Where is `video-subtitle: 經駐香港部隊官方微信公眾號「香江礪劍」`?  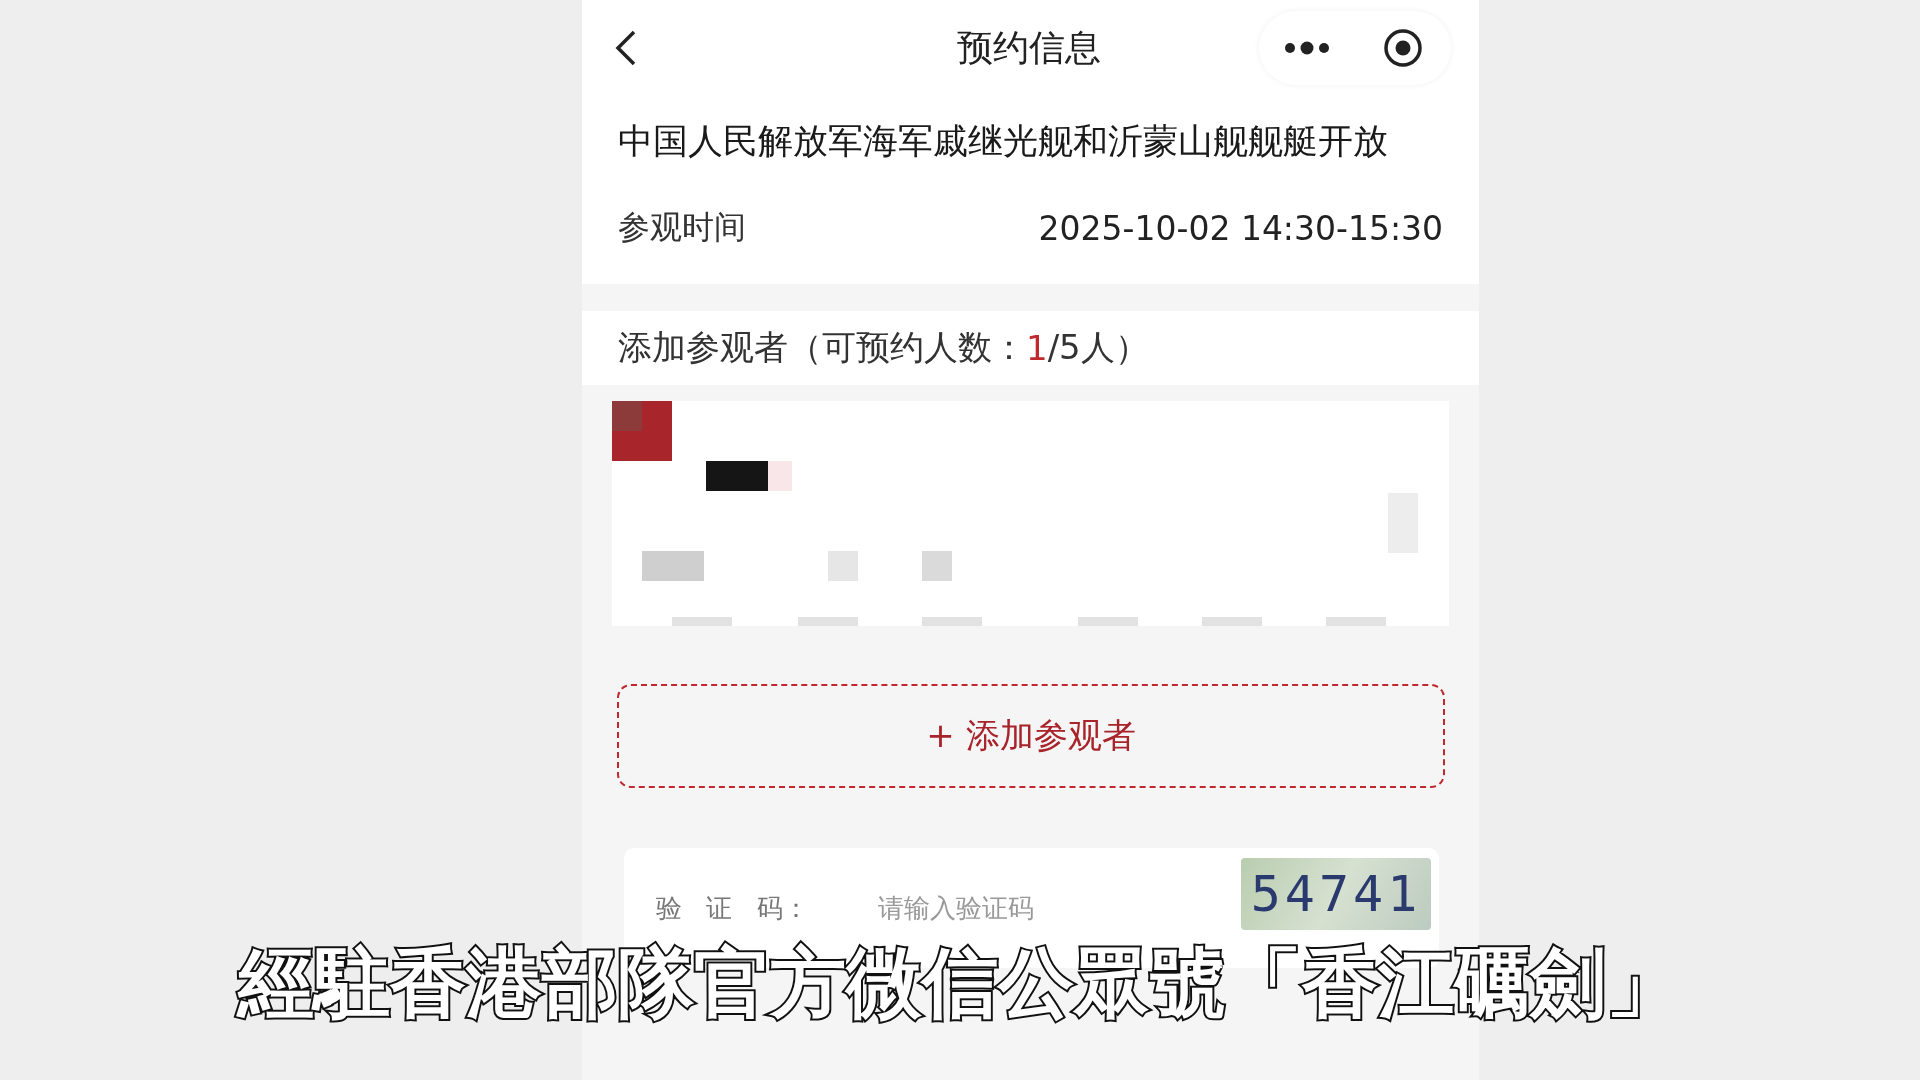 video-subtitle: 經駐香港部隊官方微信公眾號「香江礪劍」 is located at coordinates (960, 983).